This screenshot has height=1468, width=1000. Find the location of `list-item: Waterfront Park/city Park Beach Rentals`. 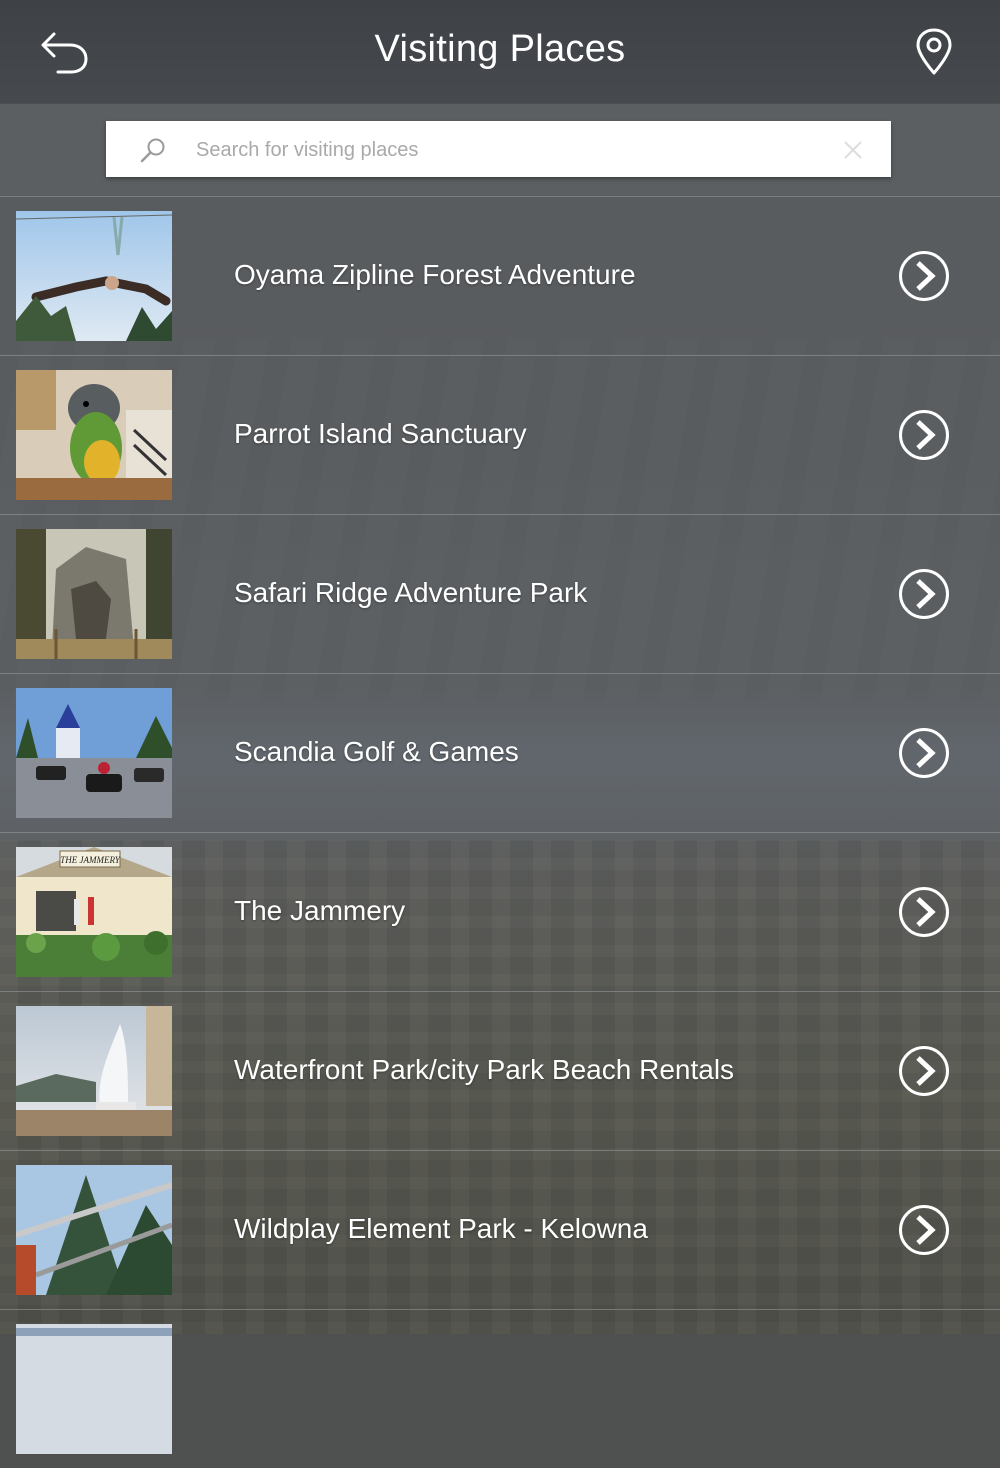

list-item: Waterfront Park/city Park Beach Rentals is located at coordinates (500, 1070).